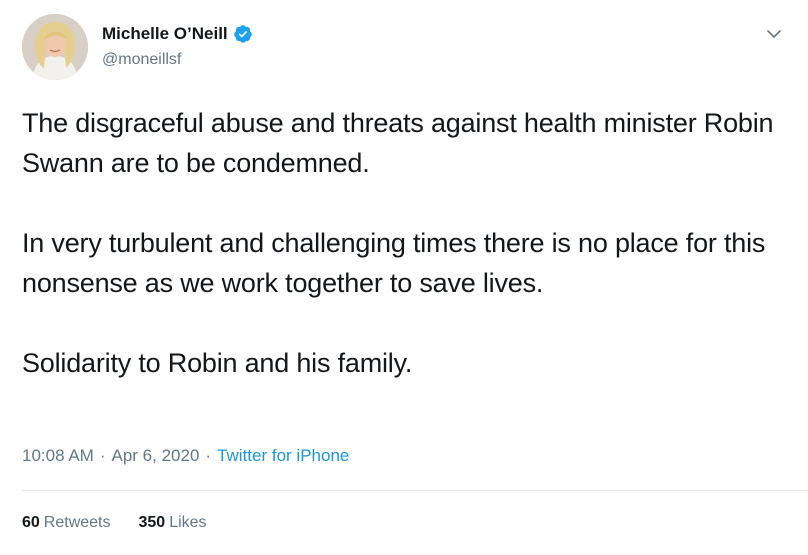 The height and width of the screenshot is (555, 808). I want to click on tweet-source-link: Twitter for iPhone, so click(283, 455).